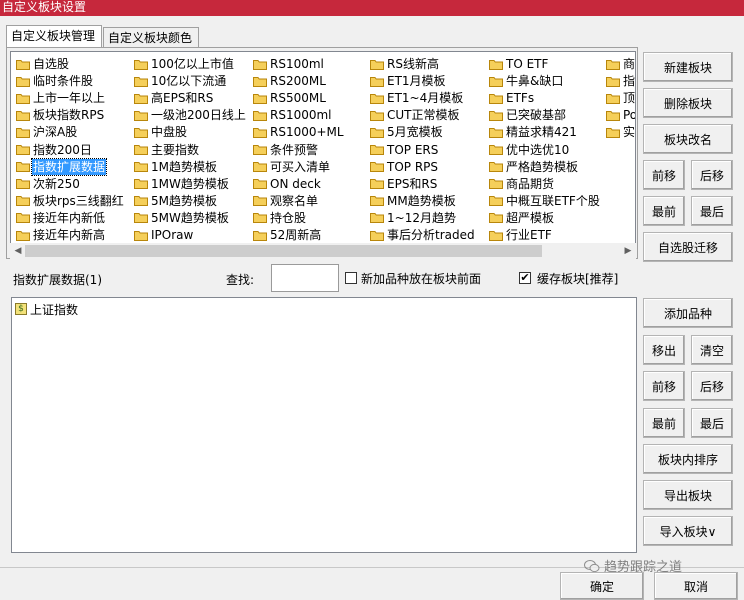 The height and width of the screenshot is (600, 744). I want to click on move-backward-button: 后移, so click(712, 175).